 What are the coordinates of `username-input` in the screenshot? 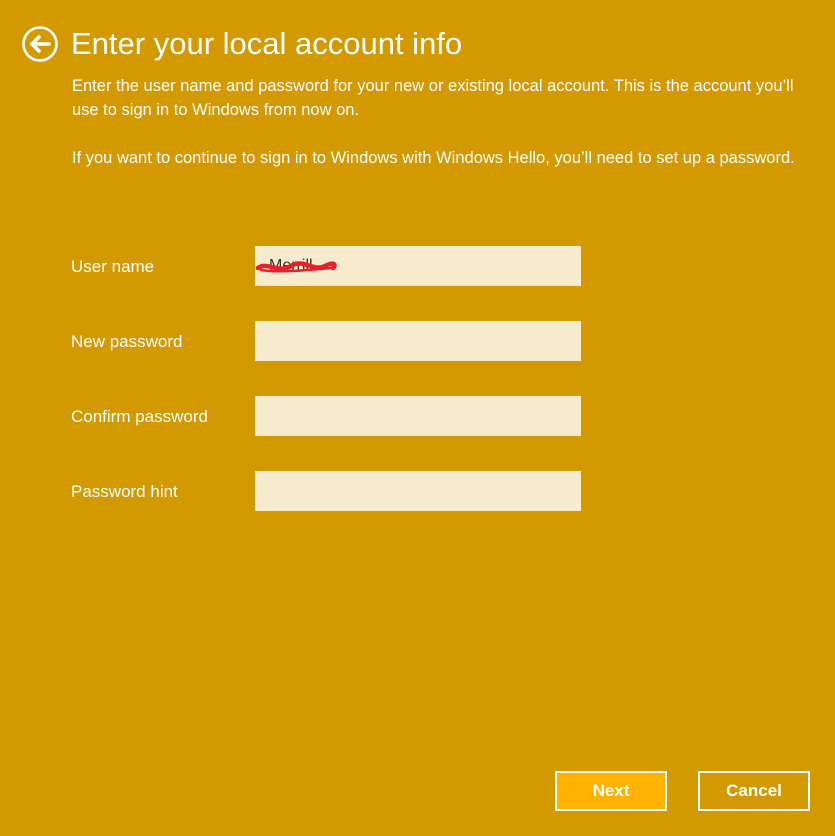 It's located at (418, 266).